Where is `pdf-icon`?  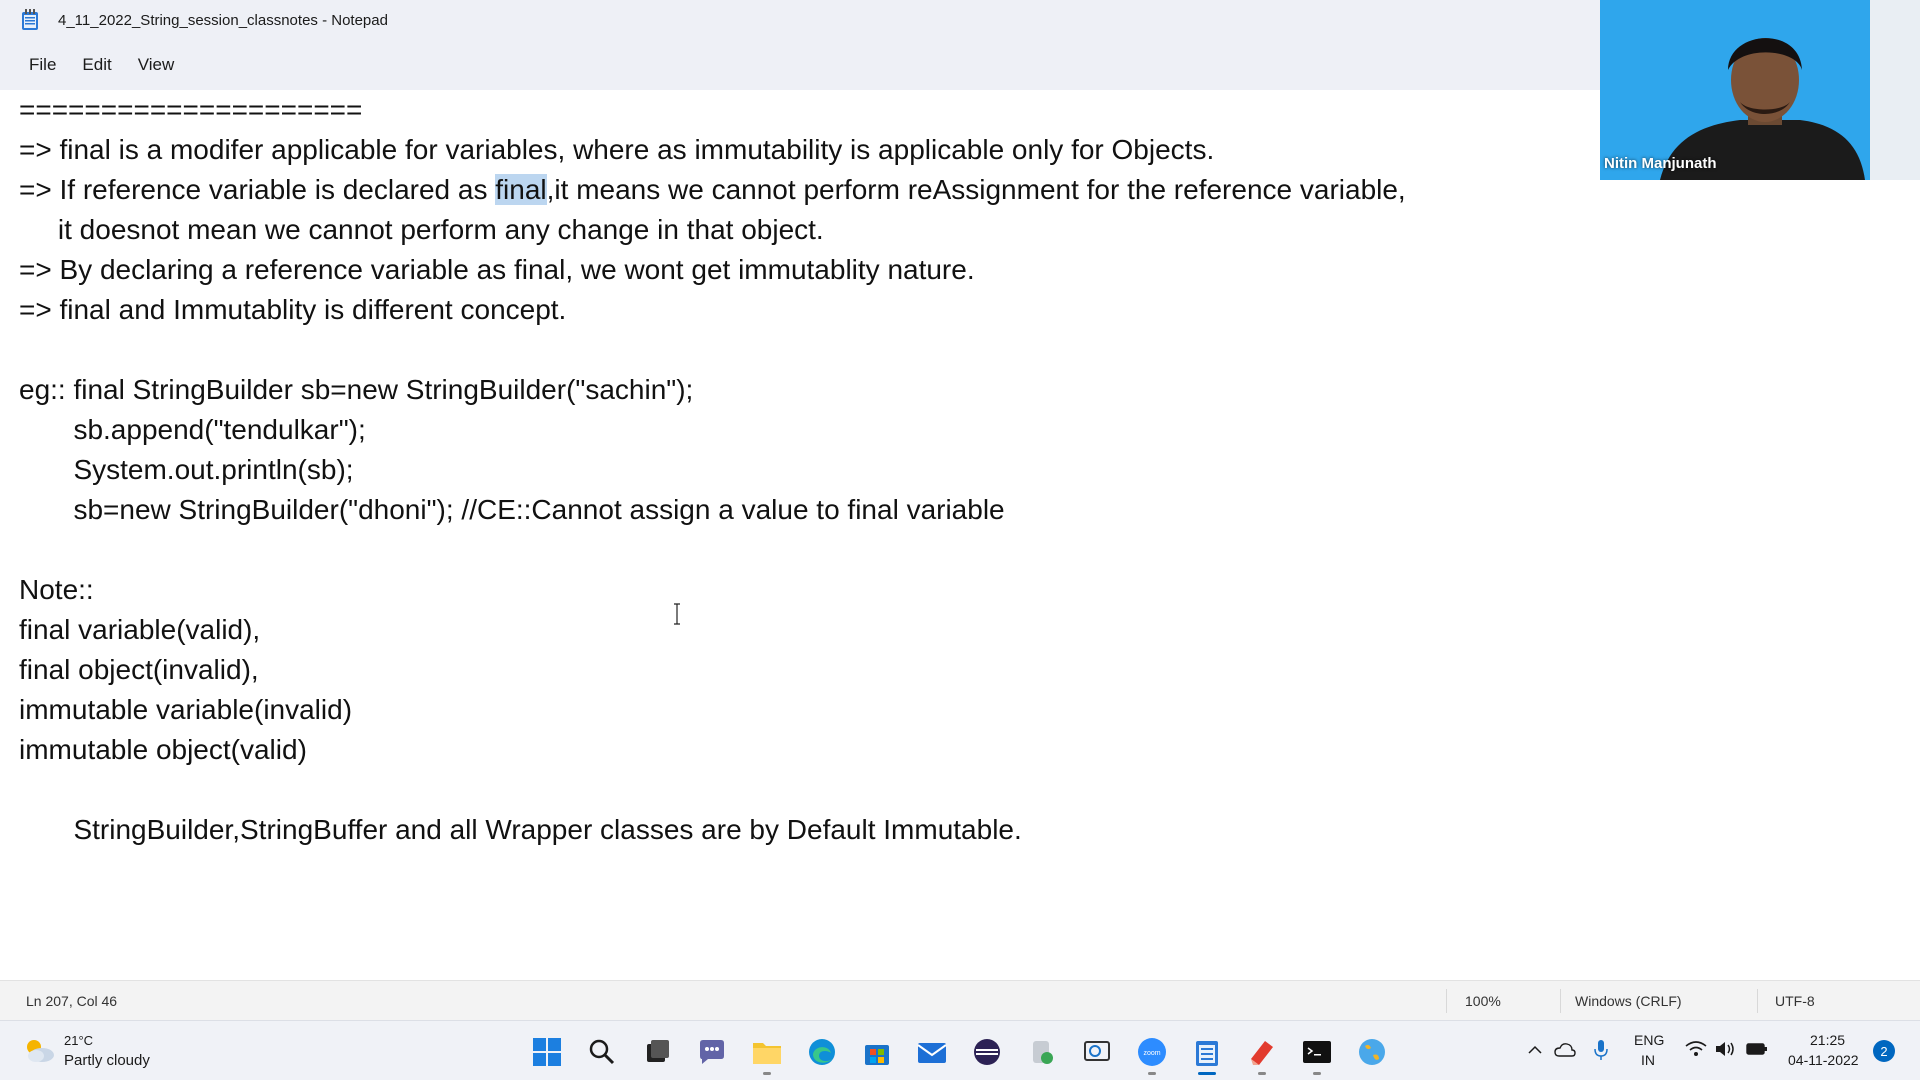 pdf-icon is located at coordinates (1262, 1053).